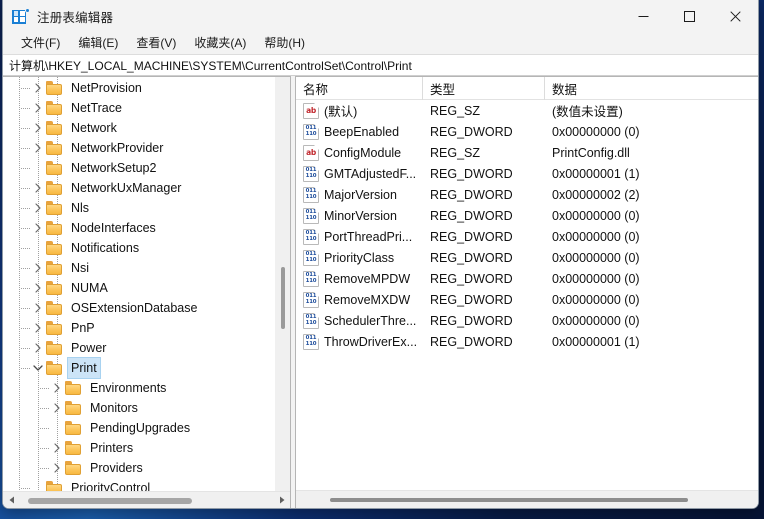  Describe the element at coordinates (94, 128) in the screenshot. I see `tree-item-label: Network` at that location.